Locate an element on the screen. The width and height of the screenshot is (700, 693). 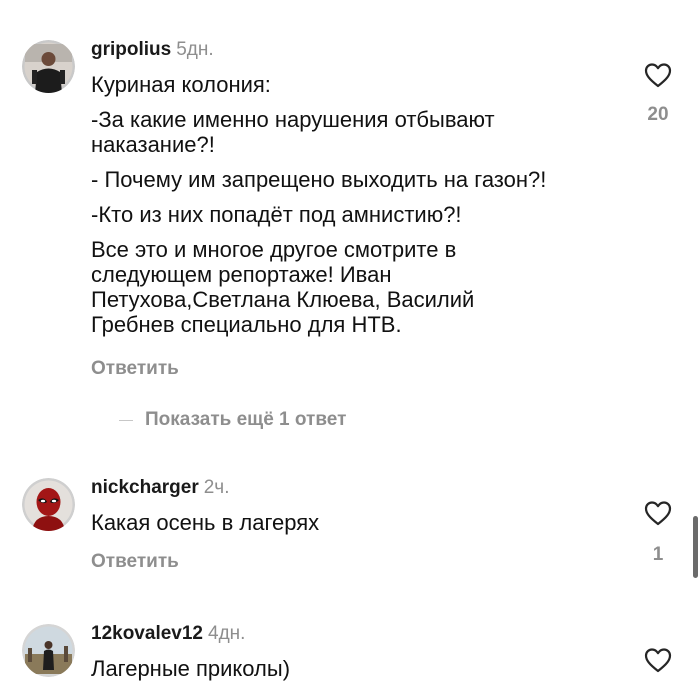
comment-header: 12kovalev12 4дн. is located at coordinates (168, 634).